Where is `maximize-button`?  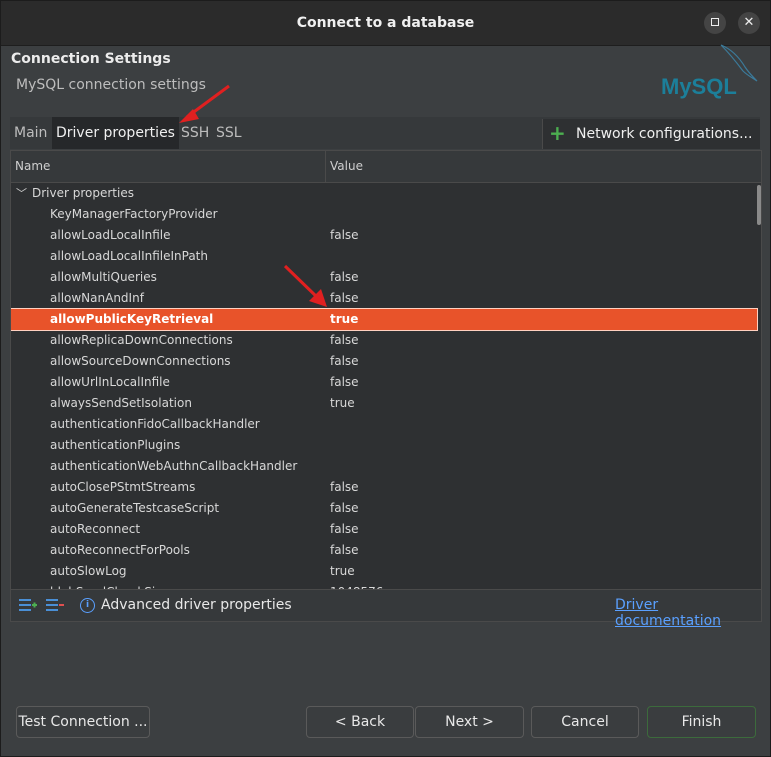
maximize-button is located at coordinates (715, 23).